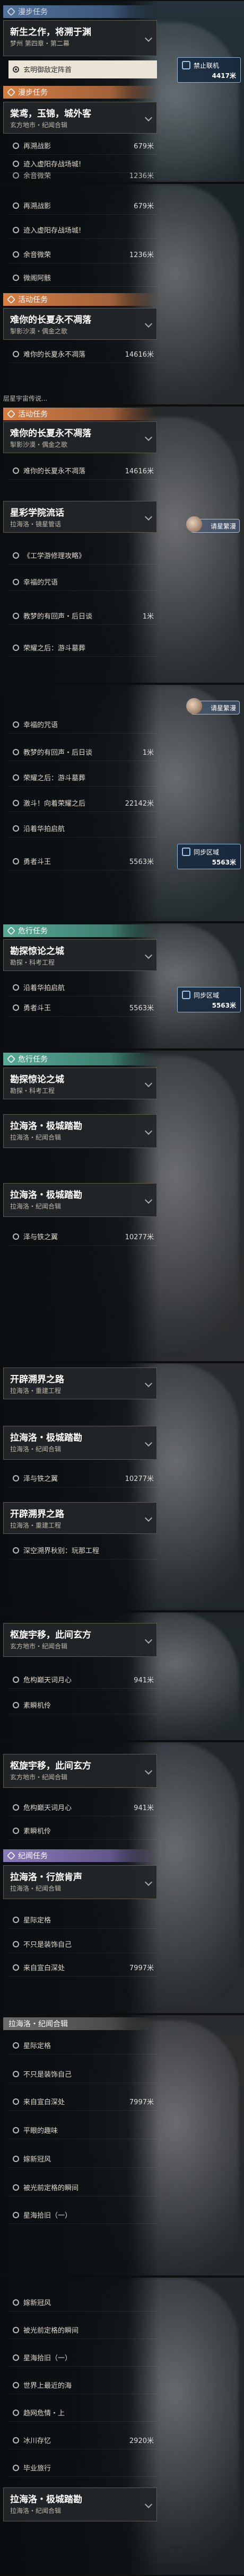 This screenshot has width=244, height=2576. I want to click on step-distance: 679米, so click(144, 147).